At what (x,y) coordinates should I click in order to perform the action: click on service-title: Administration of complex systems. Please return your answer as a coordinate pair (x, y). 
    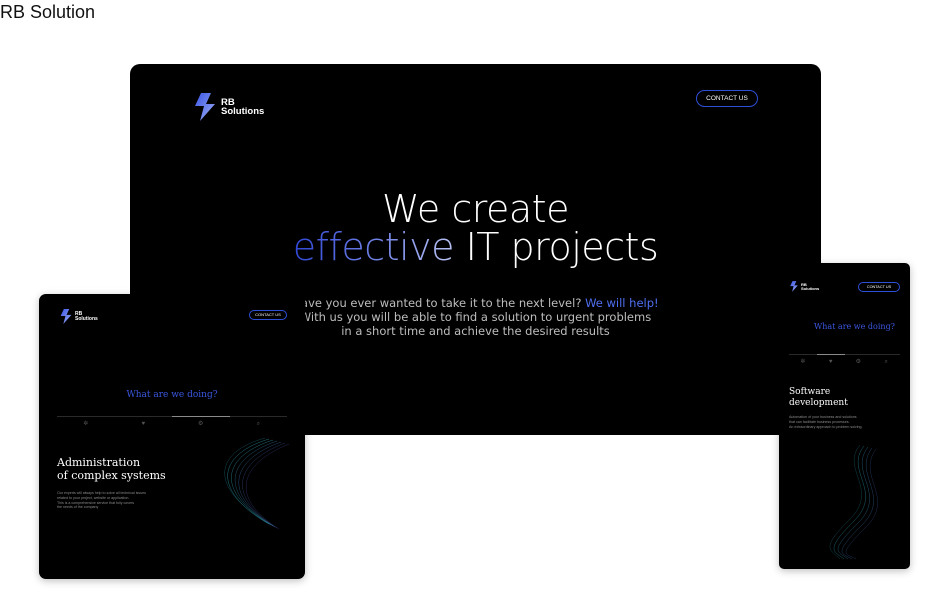
    Looking at the image, I should click on (111, 469).